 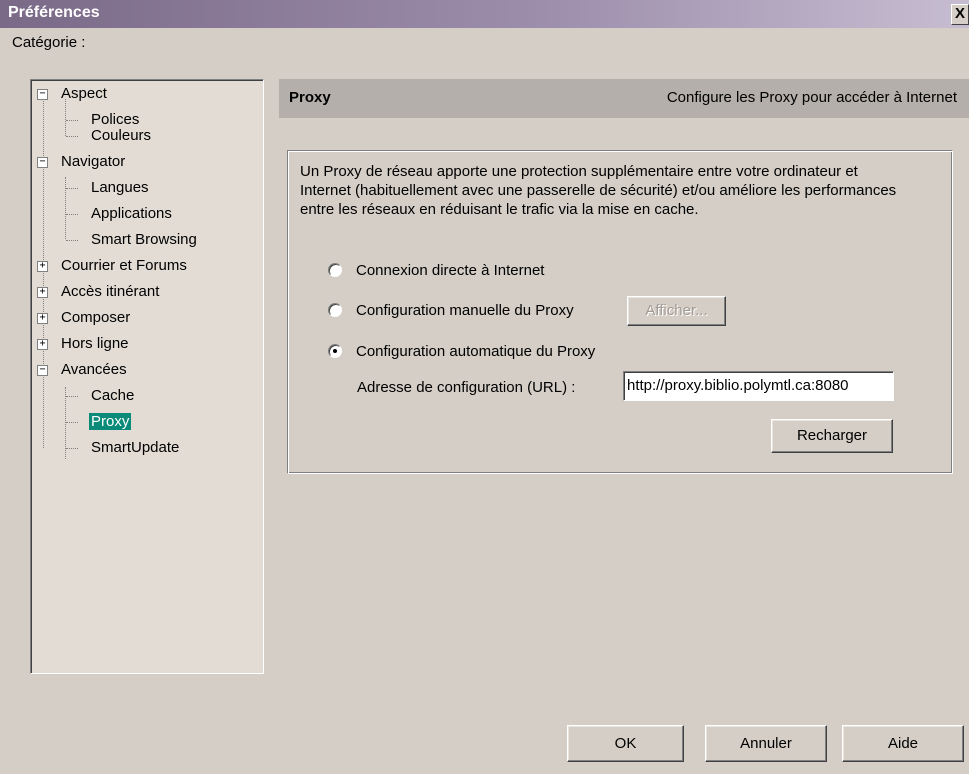 What do you see at coordinates (135, 448) in the screenshot?
I see `tree-item-smartupdate: SmartUpdate` at bounding box center [135, 448].